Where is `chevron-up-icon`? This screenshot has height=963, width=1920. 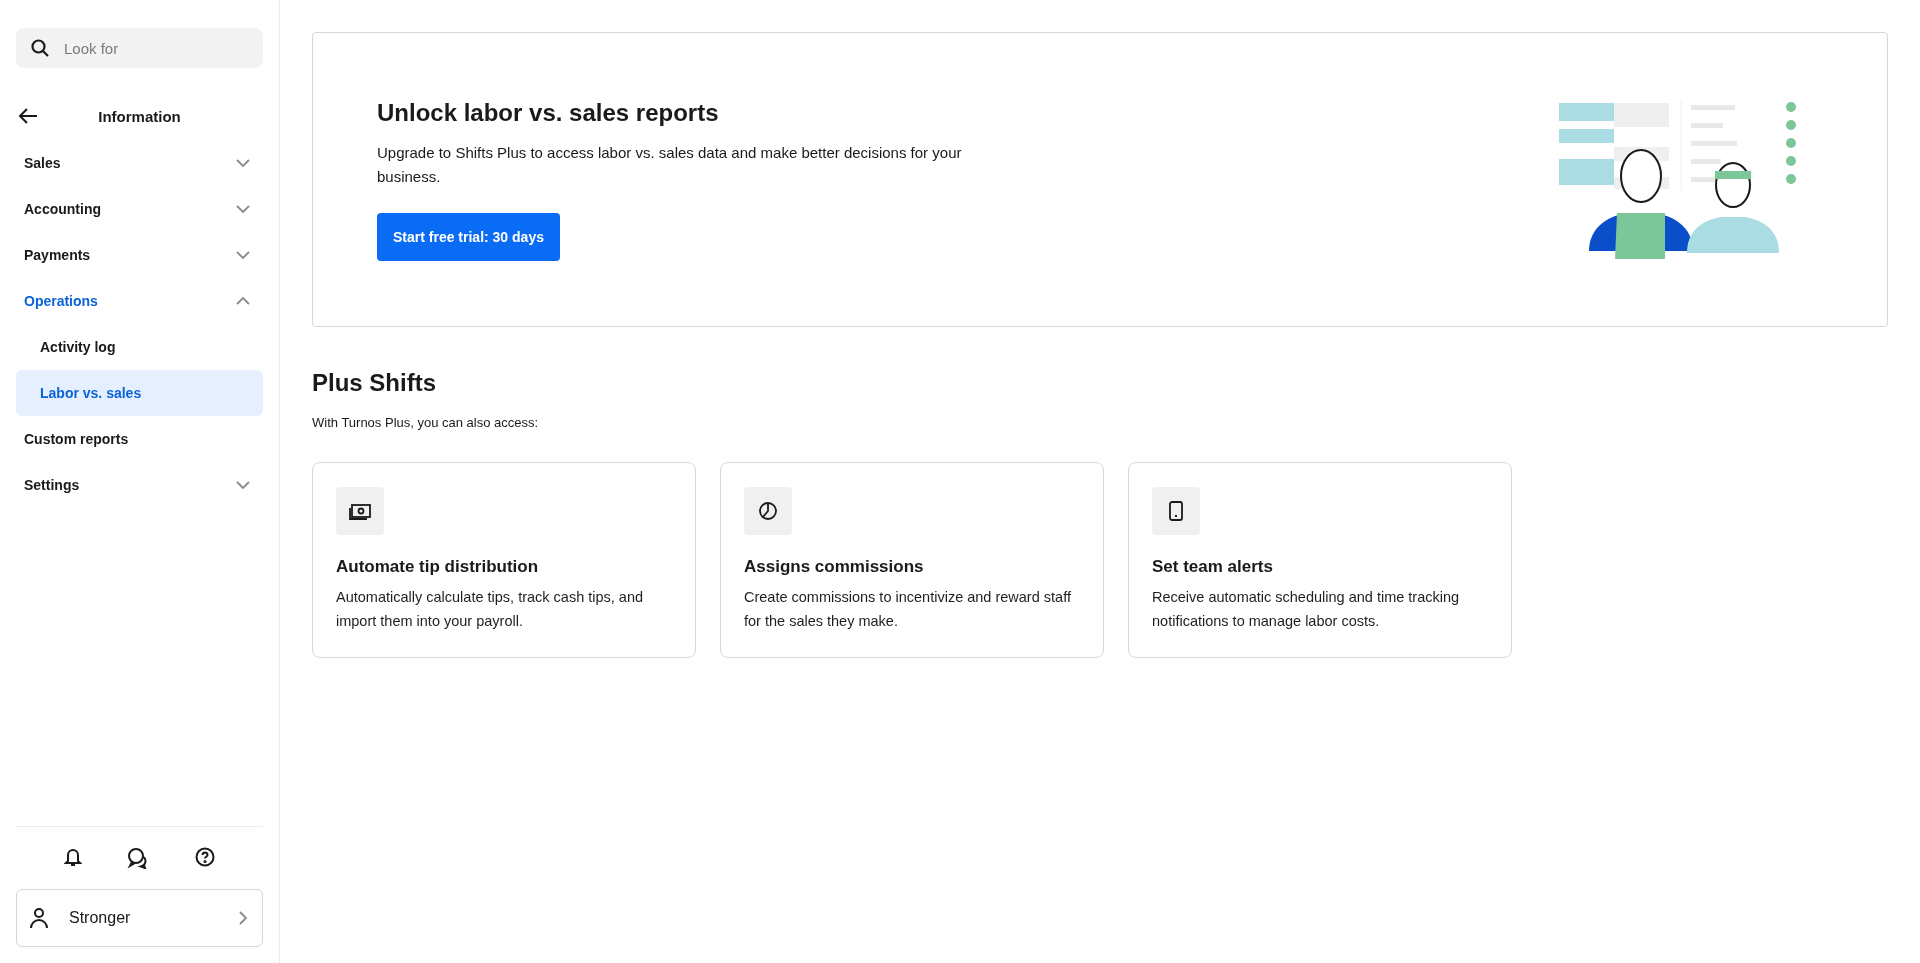
chevron-up-icon is located at coordinates (243, 301).